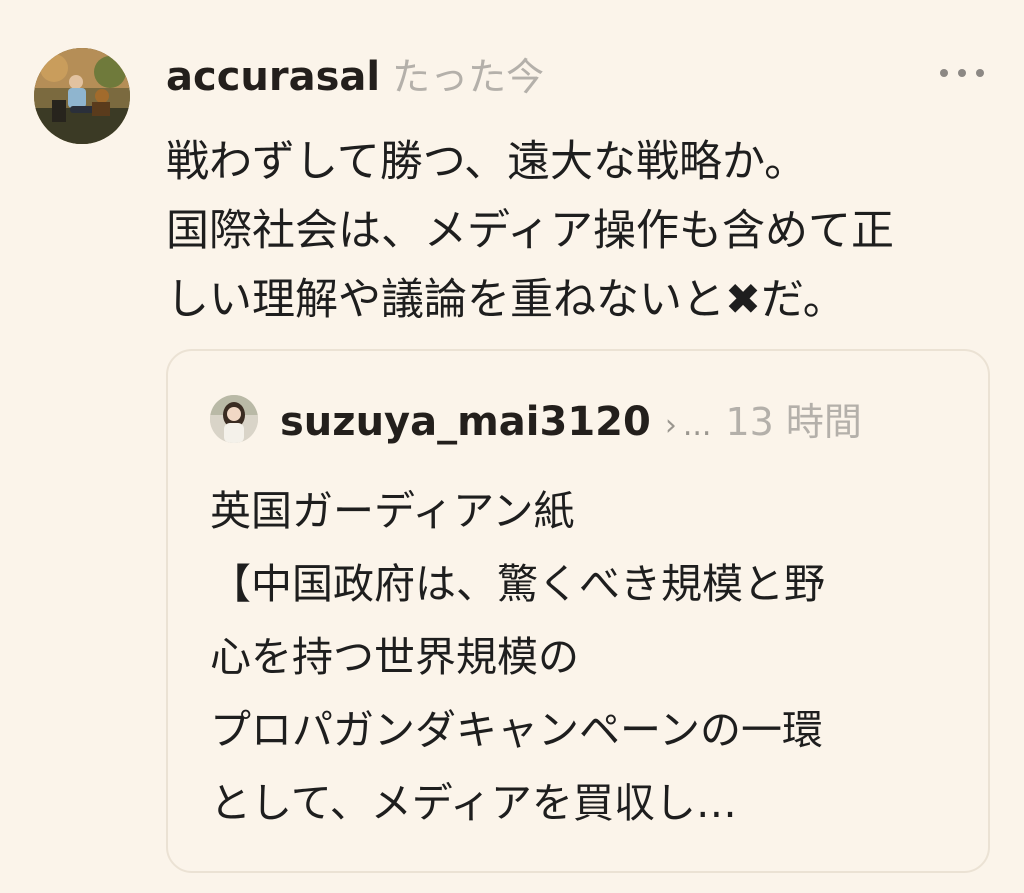 Image resolution: width=1024 pixels, height=893 pixels. What do you see at coordinates (506, 300) in the screenshot?
I see `post-body-line: しい理解や議論を重ねないと✖だ。` at bounding box center [506, 300].